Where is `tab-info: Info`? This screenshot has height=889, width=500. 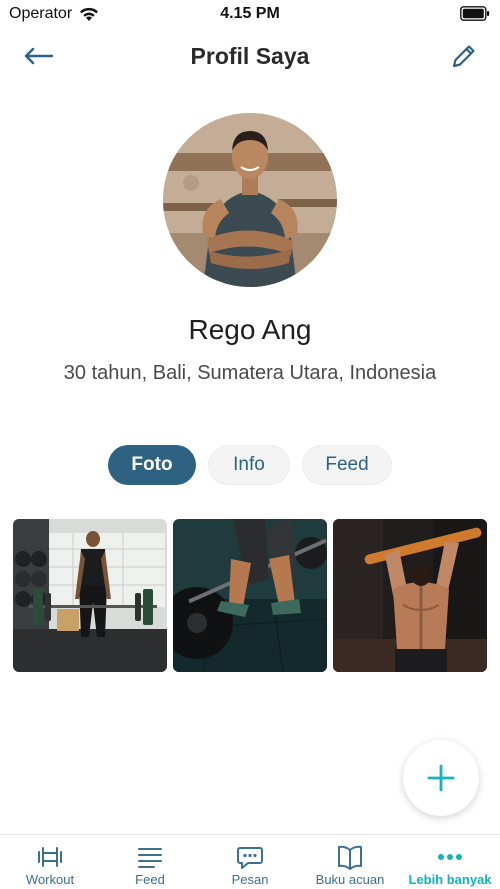 tab-info: Info is located at coordinates (249, 465).